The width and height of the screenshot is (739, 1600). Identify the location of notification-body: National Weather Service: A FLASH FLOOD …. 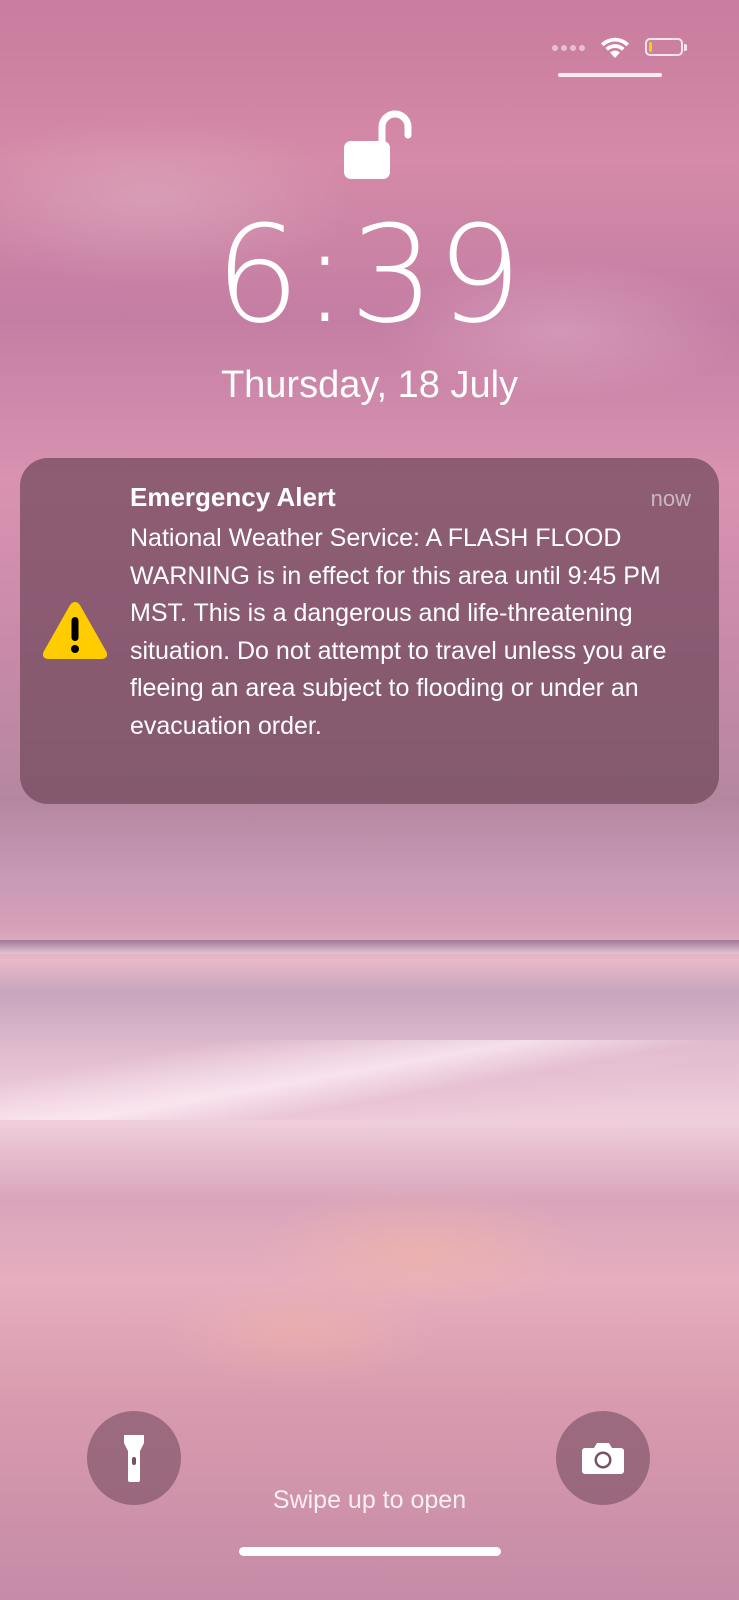
(398, 632).